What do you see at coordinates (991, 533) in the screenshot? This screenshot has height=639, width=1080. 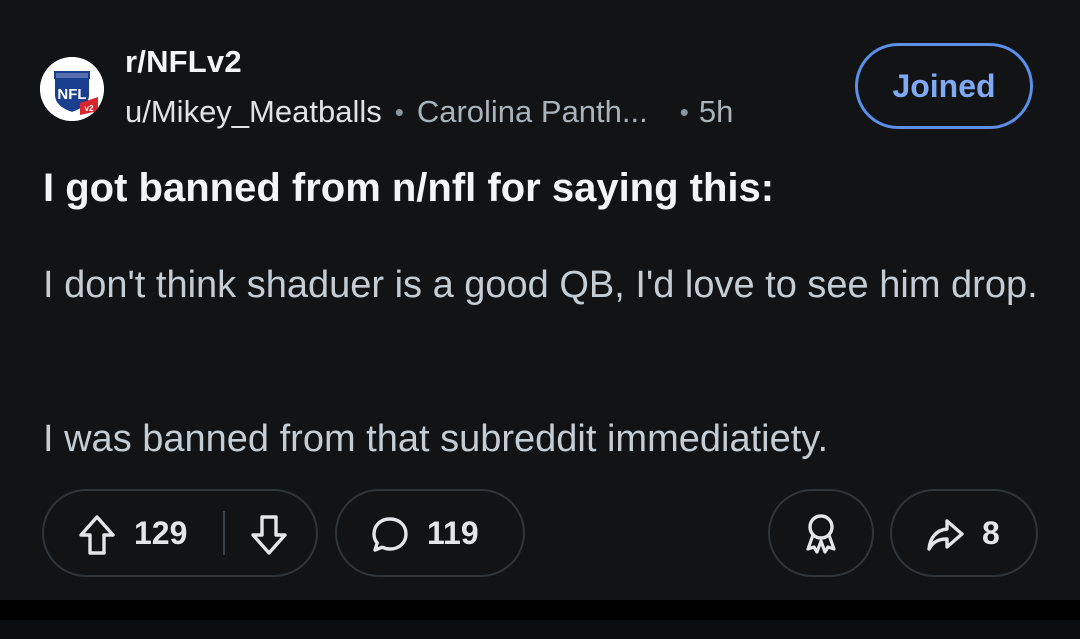 I see `share-count: 8` at bounding box center [991, 533].